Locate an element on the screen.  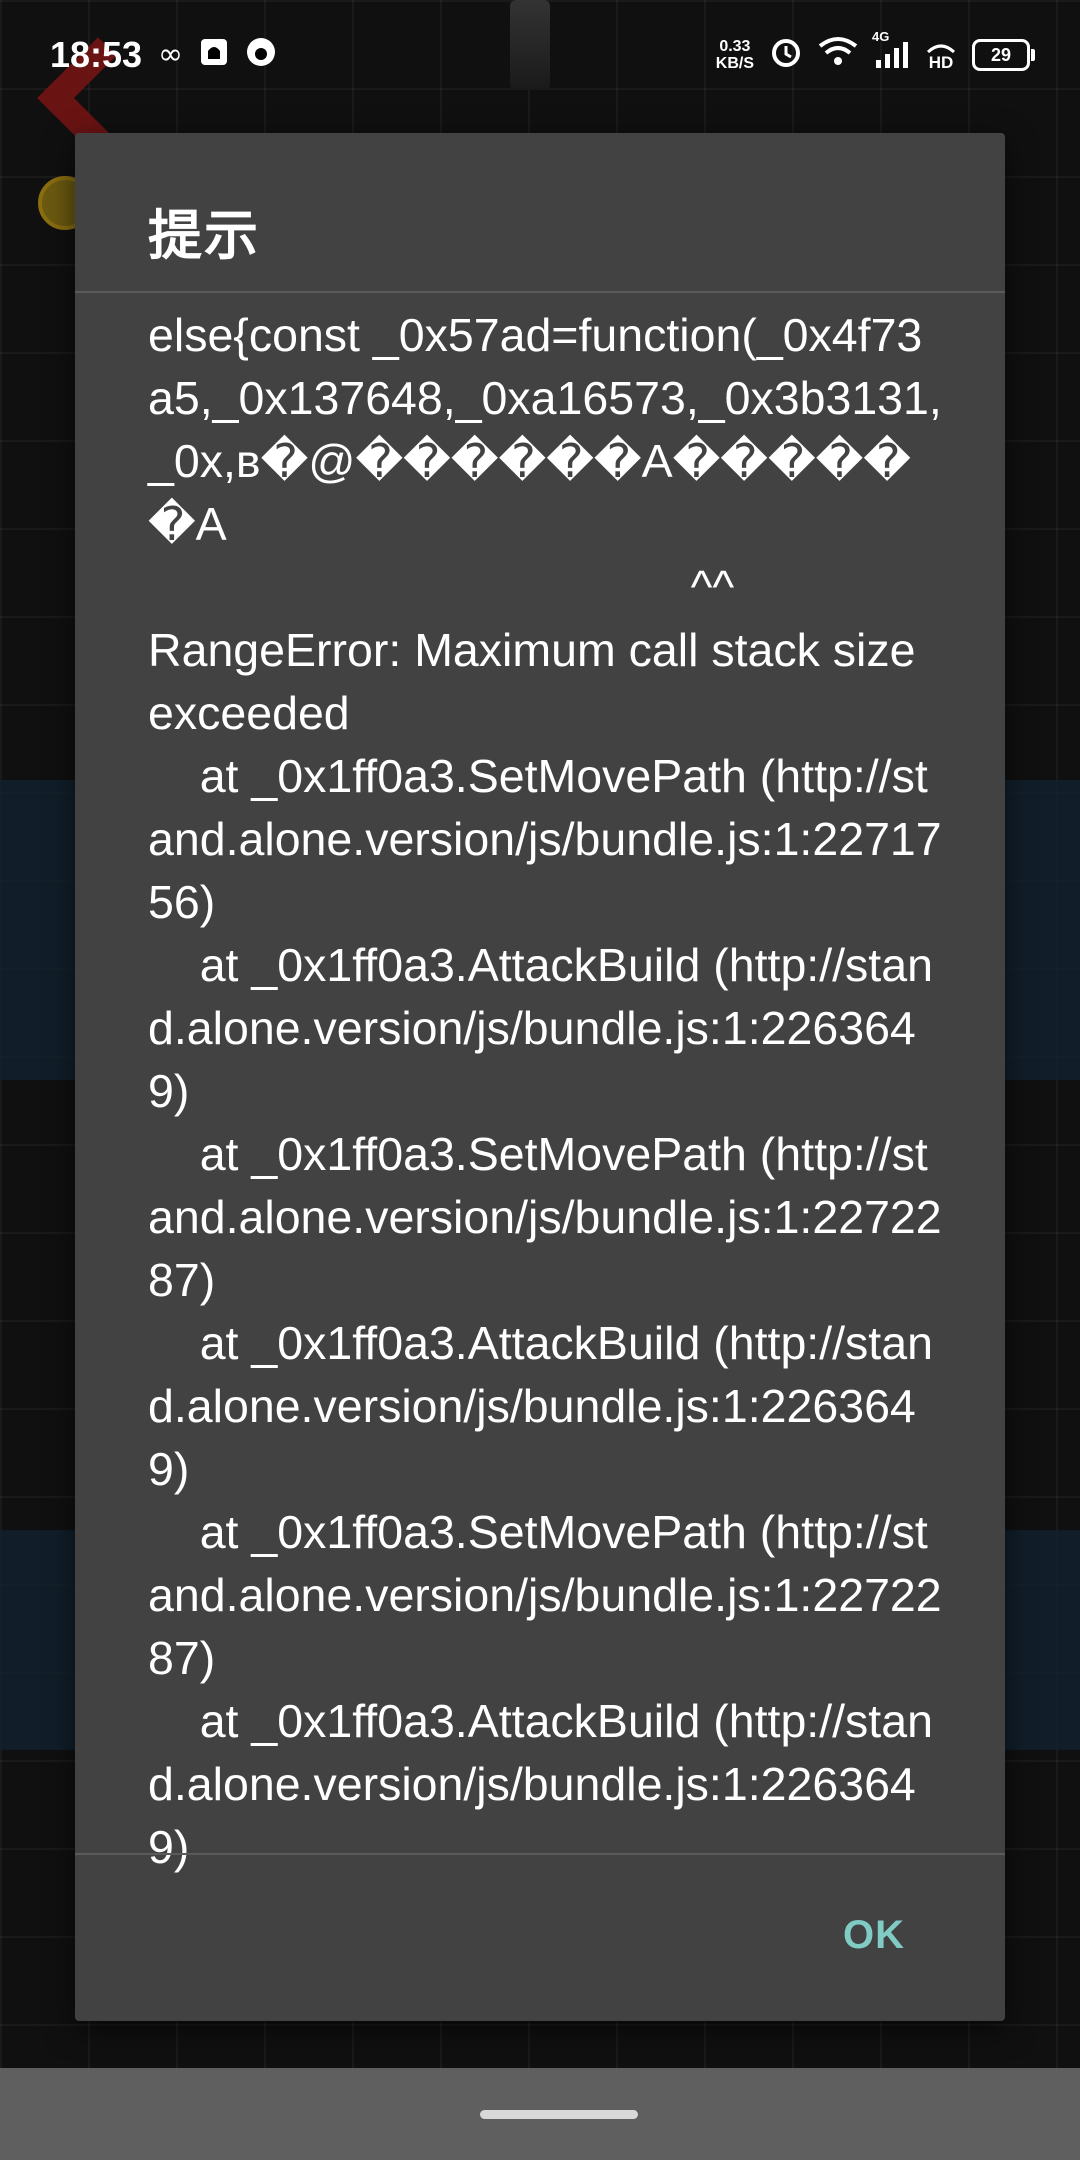
alarm-icon is located at coordinates (786, 55).